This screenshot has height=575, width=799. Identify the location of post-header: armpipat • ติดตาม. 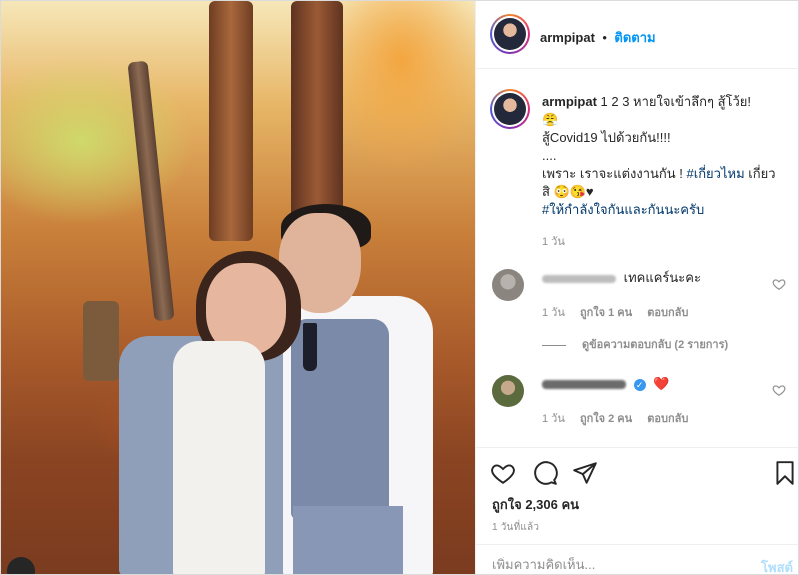
(637, 35).